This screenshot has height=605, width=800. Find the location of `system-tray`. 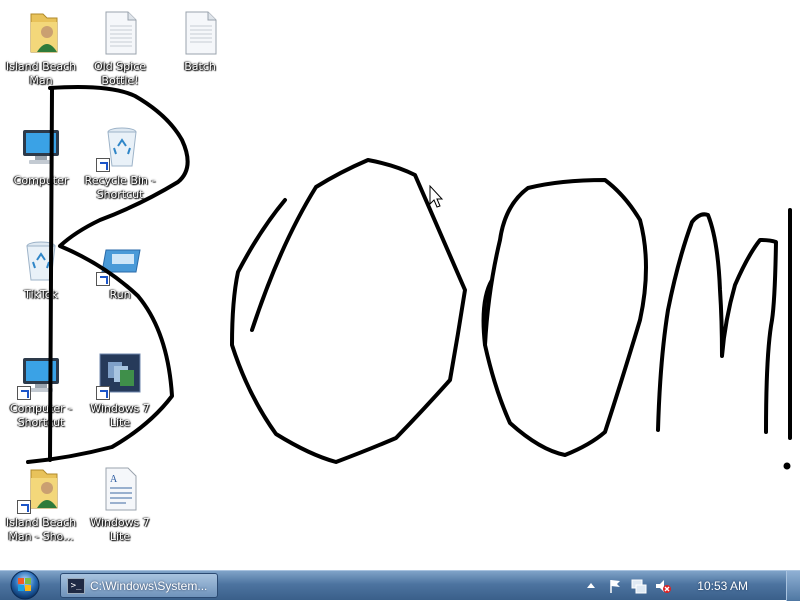

system-tray is located at coordinates (624, 586).